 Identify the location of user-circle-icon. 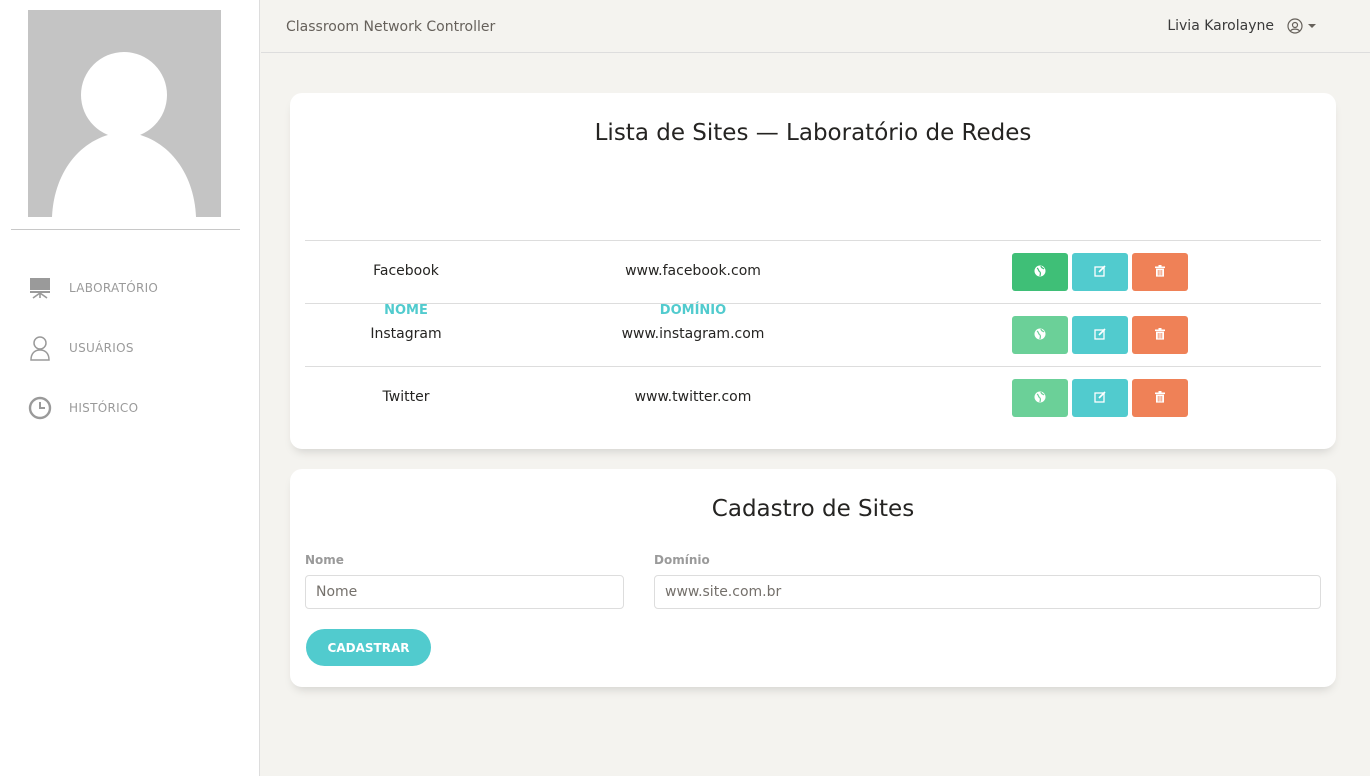
(1295, 26).